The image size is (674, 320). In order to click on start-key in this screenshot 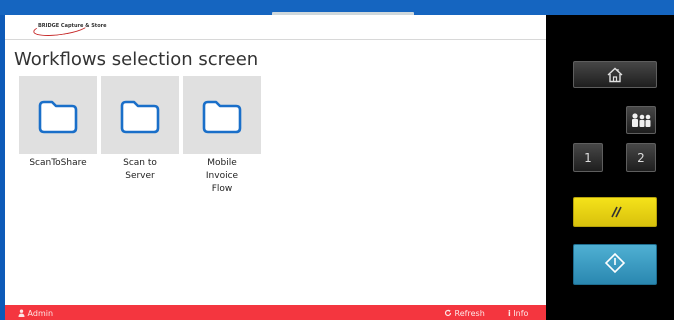, I will do `click(615, 264)`.